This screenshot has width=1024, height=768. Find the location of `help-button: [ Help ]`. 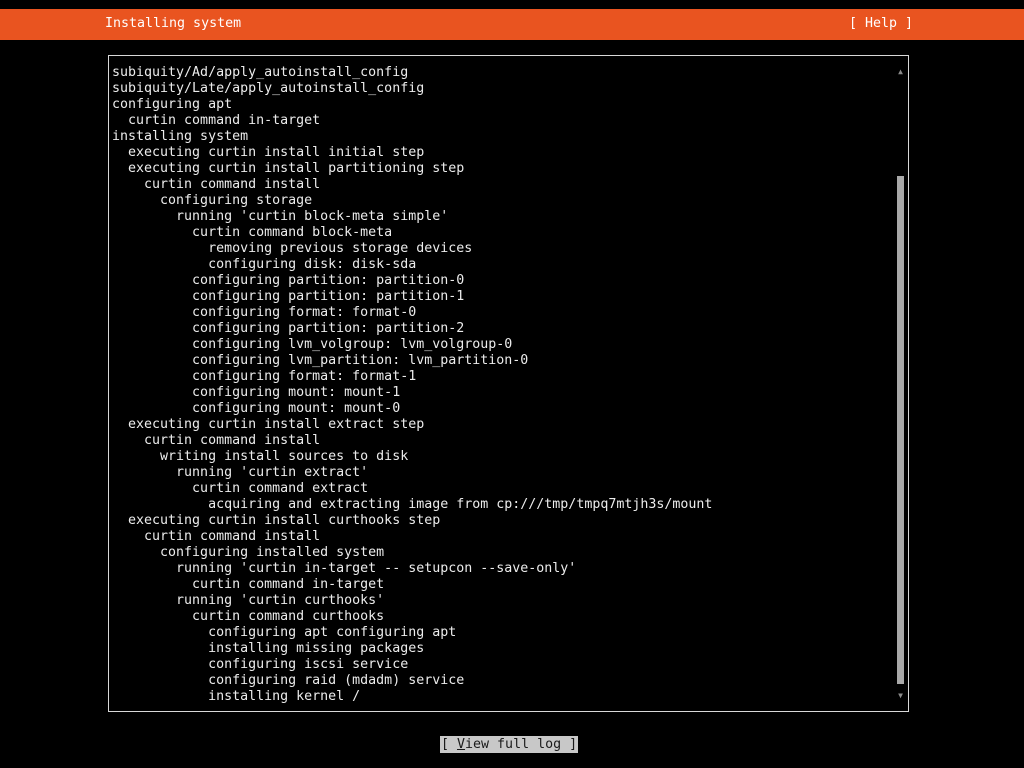

help-button: [ Help ] is located at coordinates (881, 24).